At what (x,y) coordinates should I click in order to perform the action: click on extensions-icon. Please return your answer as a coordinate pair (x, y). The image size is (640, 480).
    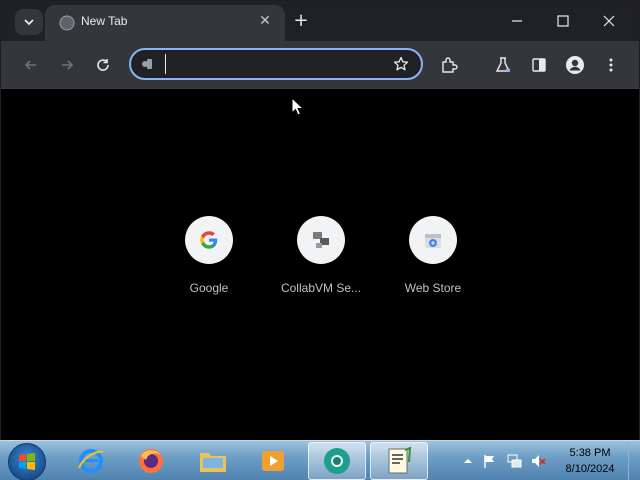
    Looking at the image, I should click on (450, 65).